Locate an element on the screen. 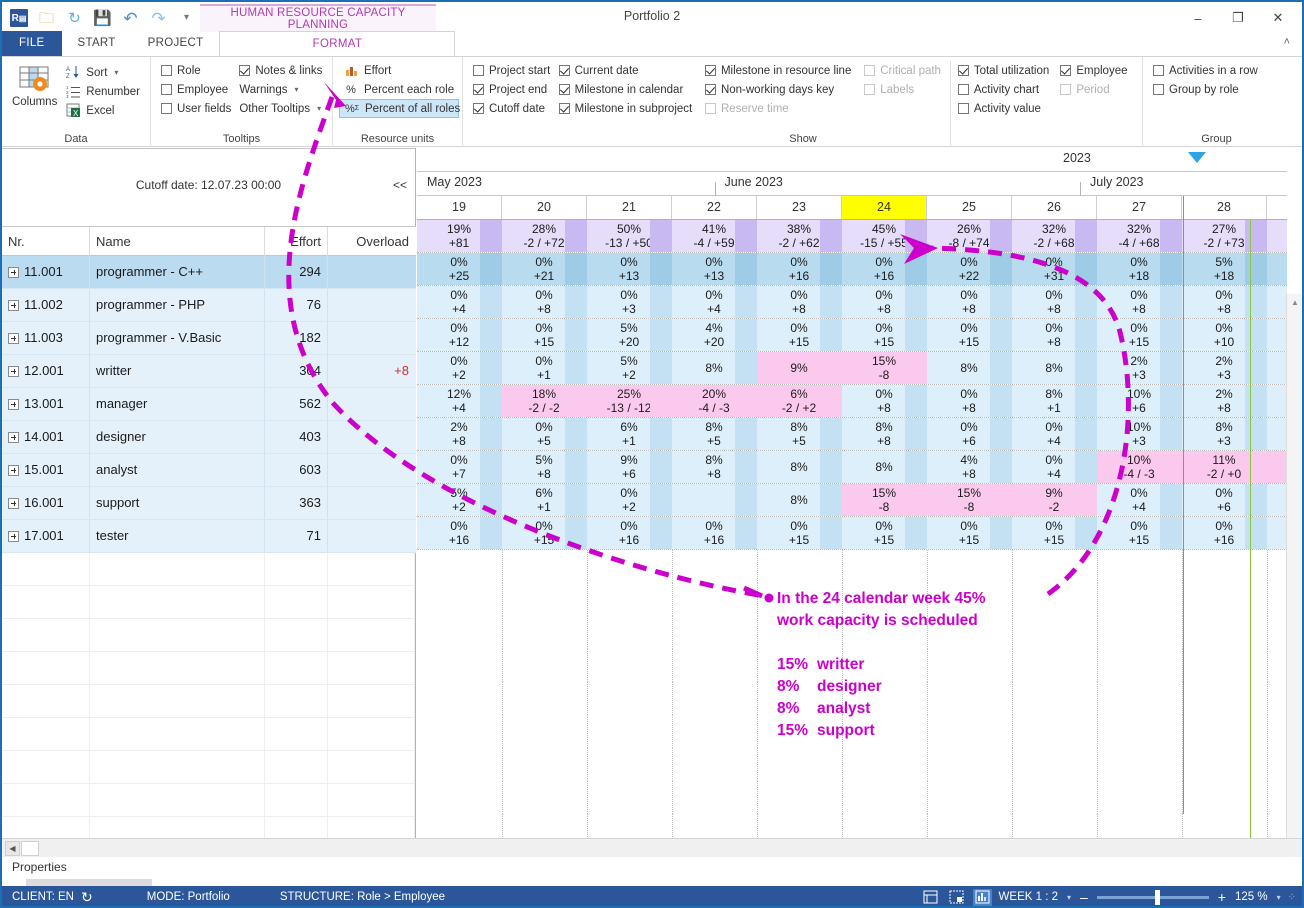 Image resolution: width=1304 pixels, height=908 pixels. capacity-cell: -1 is located at coordinates (1277, 236).